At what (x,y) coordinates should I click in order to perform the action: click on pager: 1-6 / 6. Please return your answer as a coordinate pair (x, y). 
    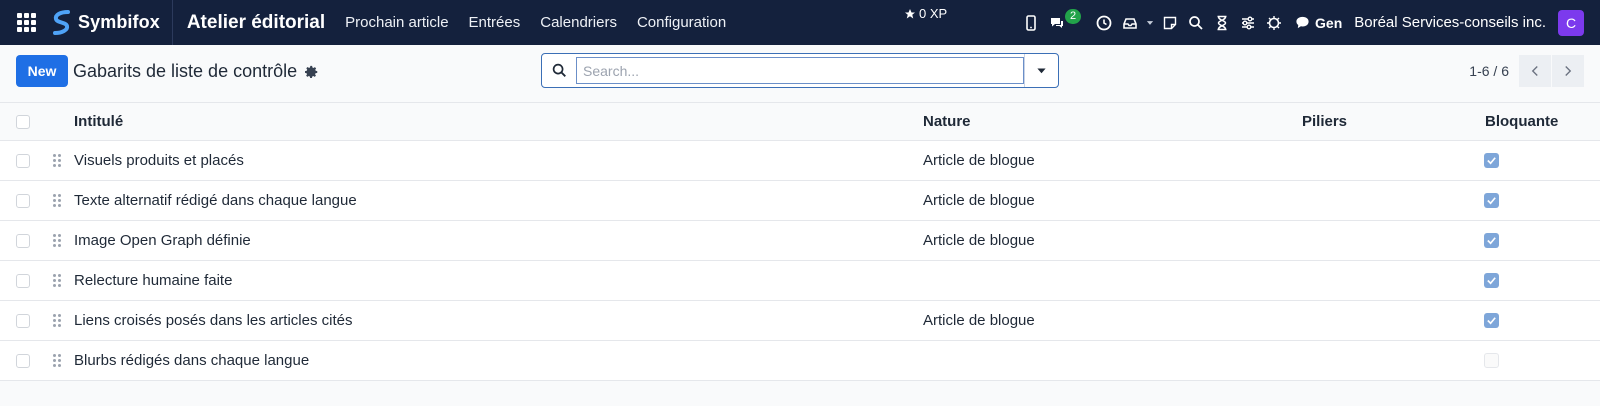
    Looking at the image, I should click on (1526, 71).